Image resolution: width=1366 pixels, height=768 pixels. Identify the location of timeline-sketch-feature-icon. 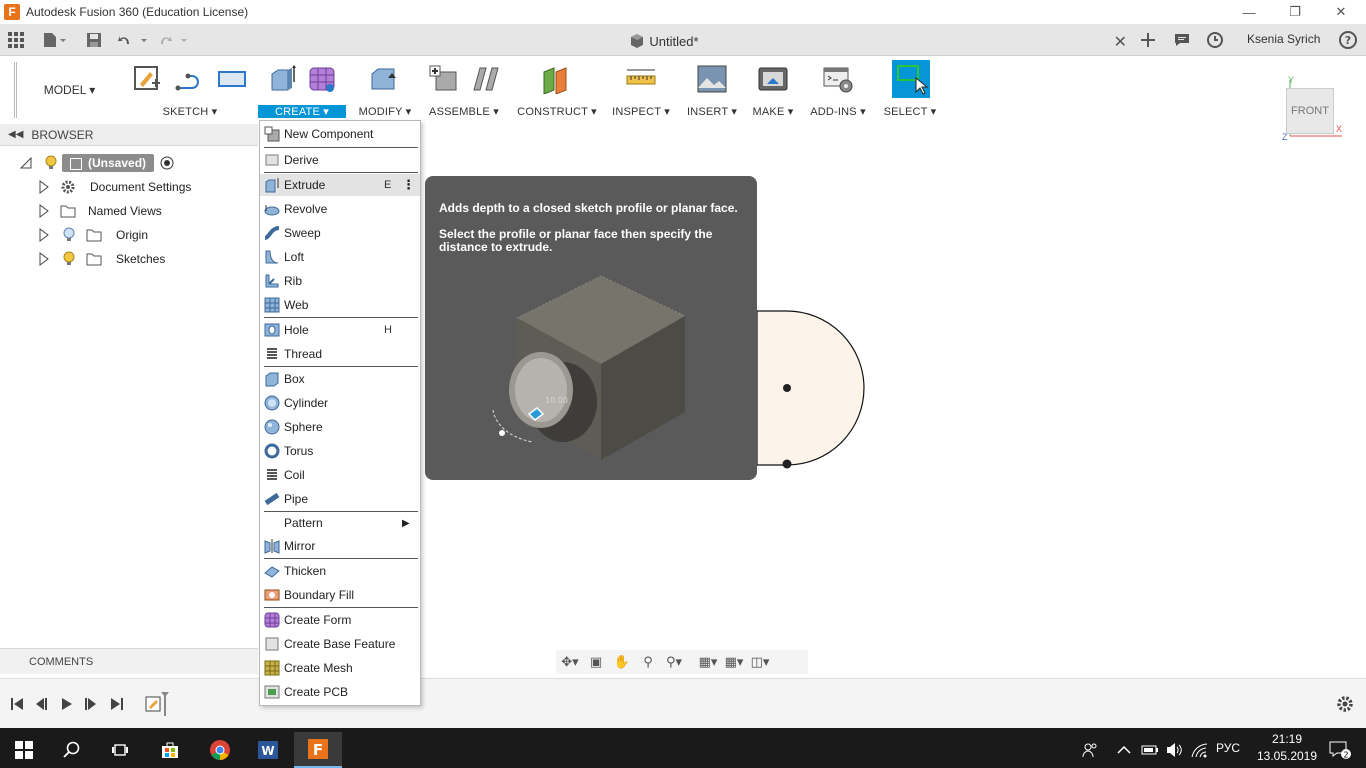
(158, 704).